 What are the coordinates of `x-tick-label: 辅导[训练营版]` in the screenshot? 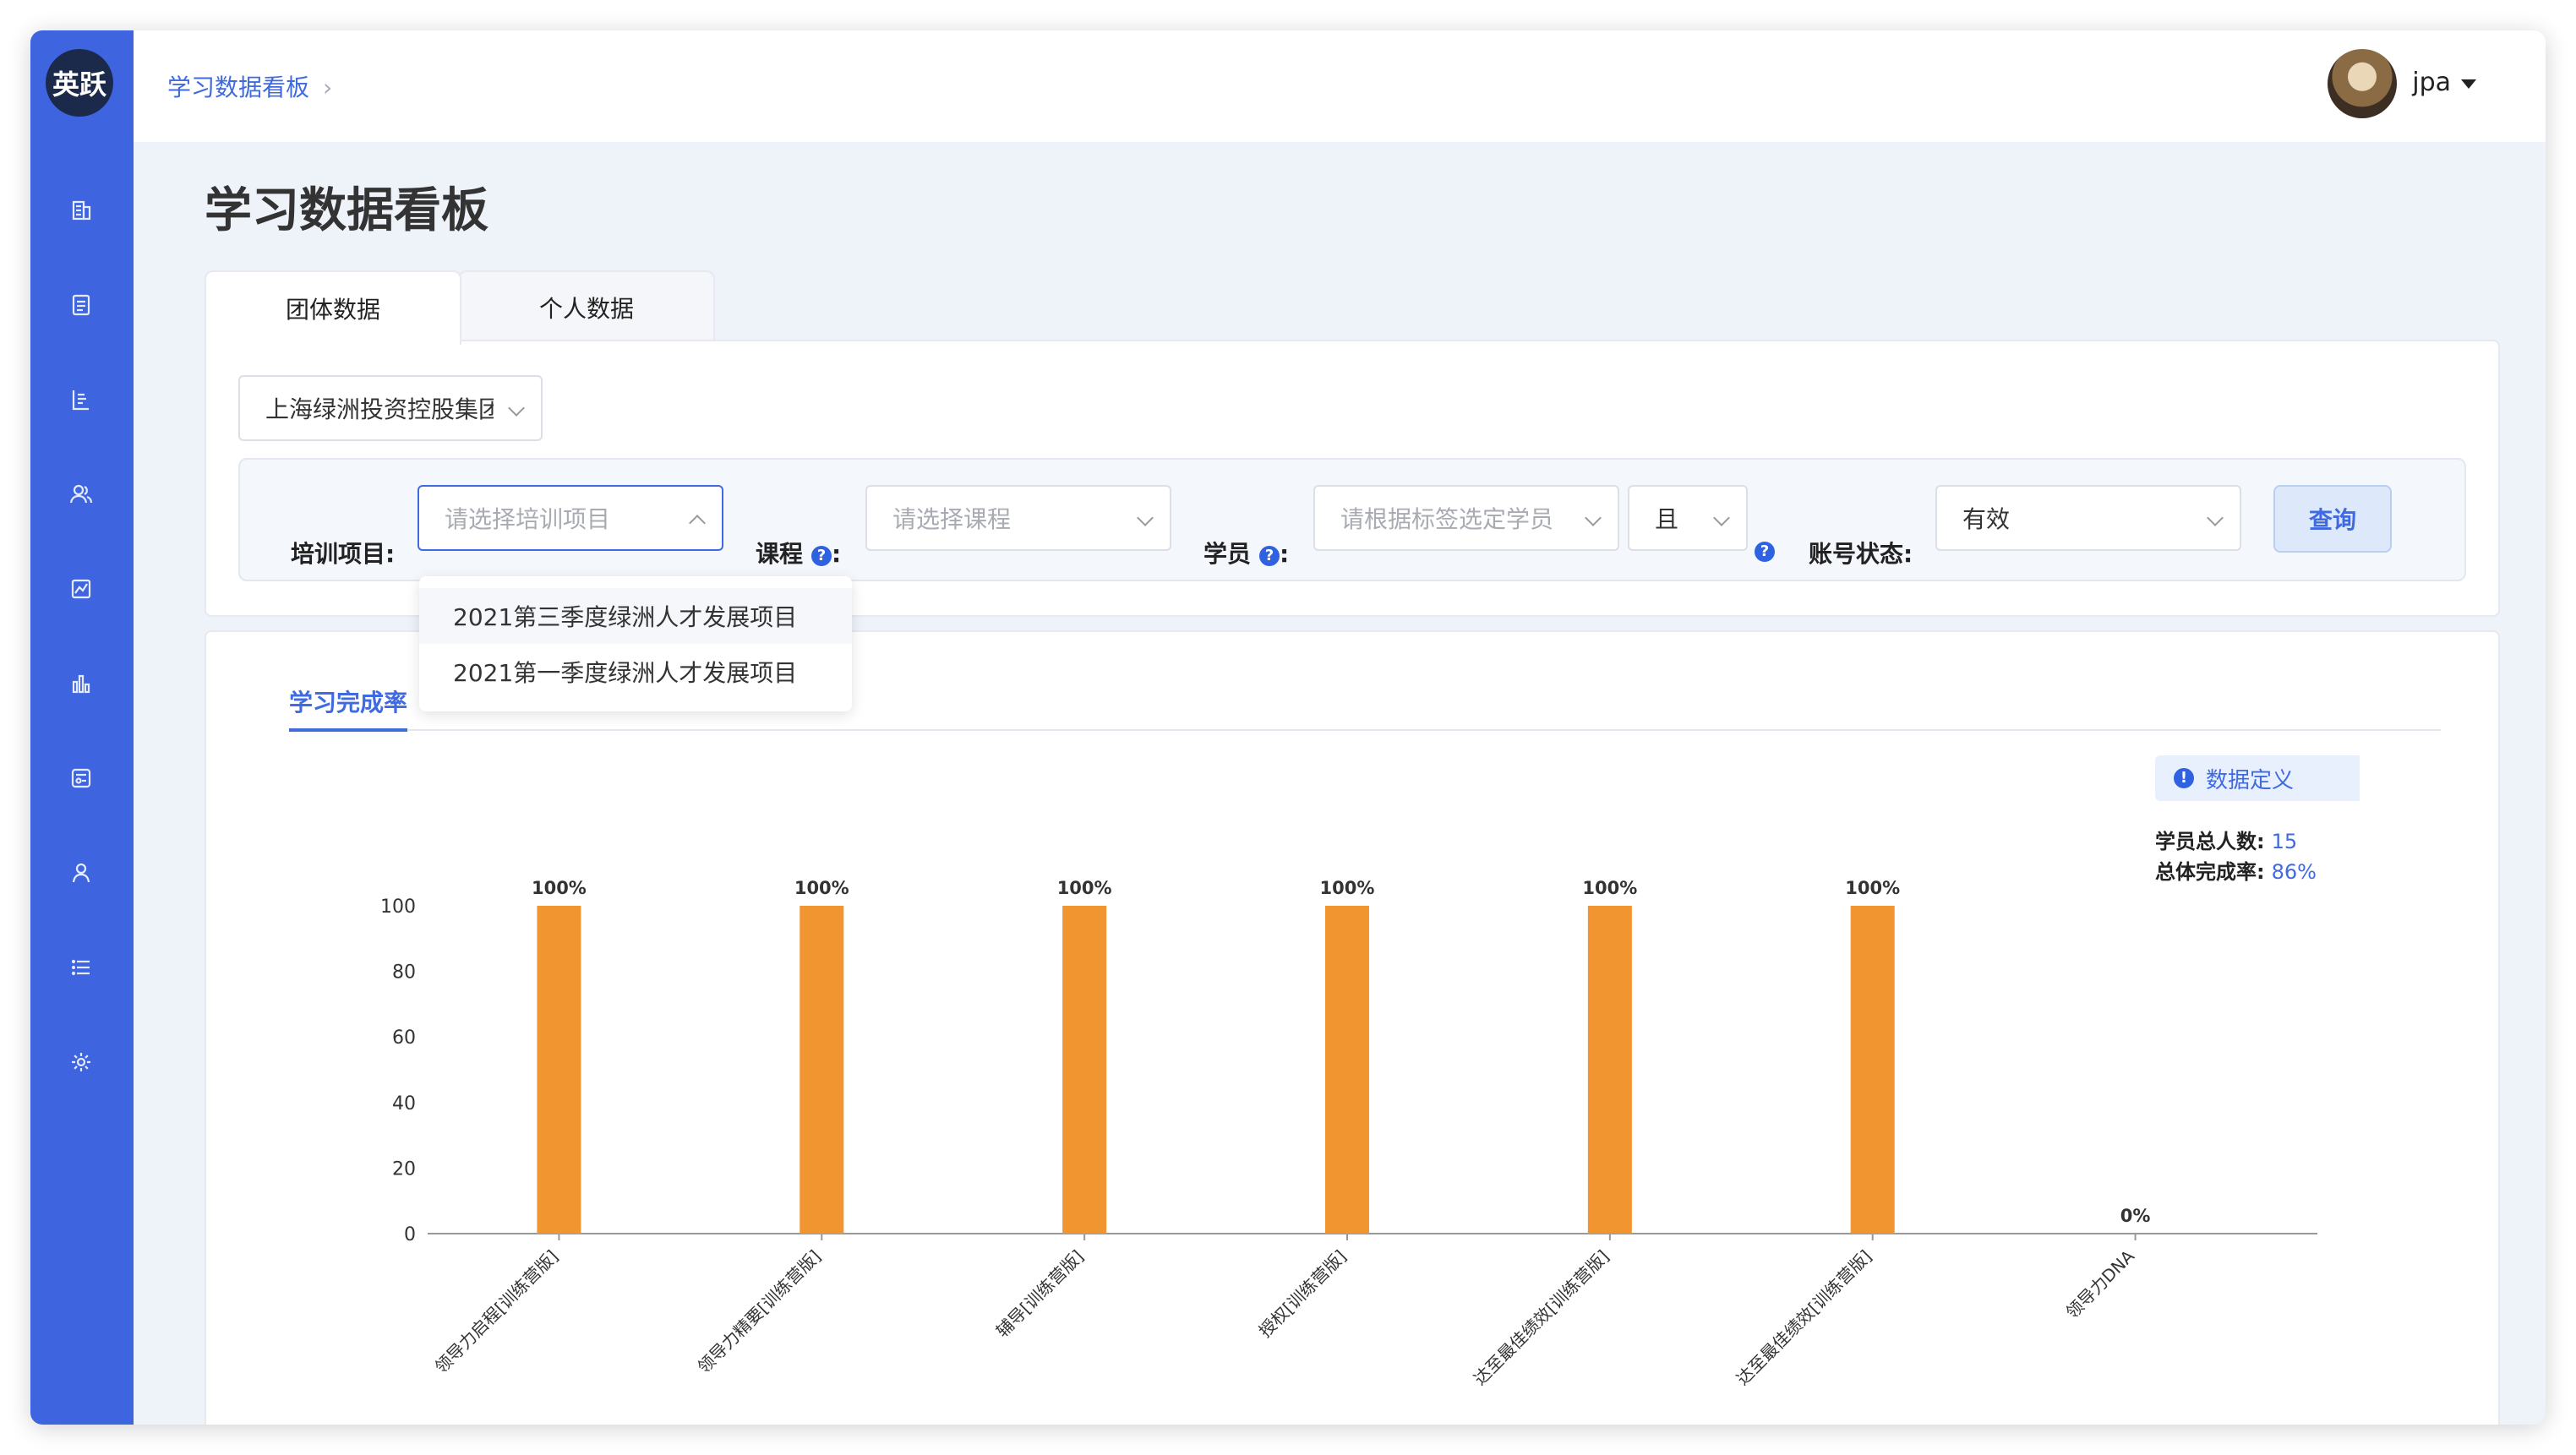 It's located at (1040, 1294).